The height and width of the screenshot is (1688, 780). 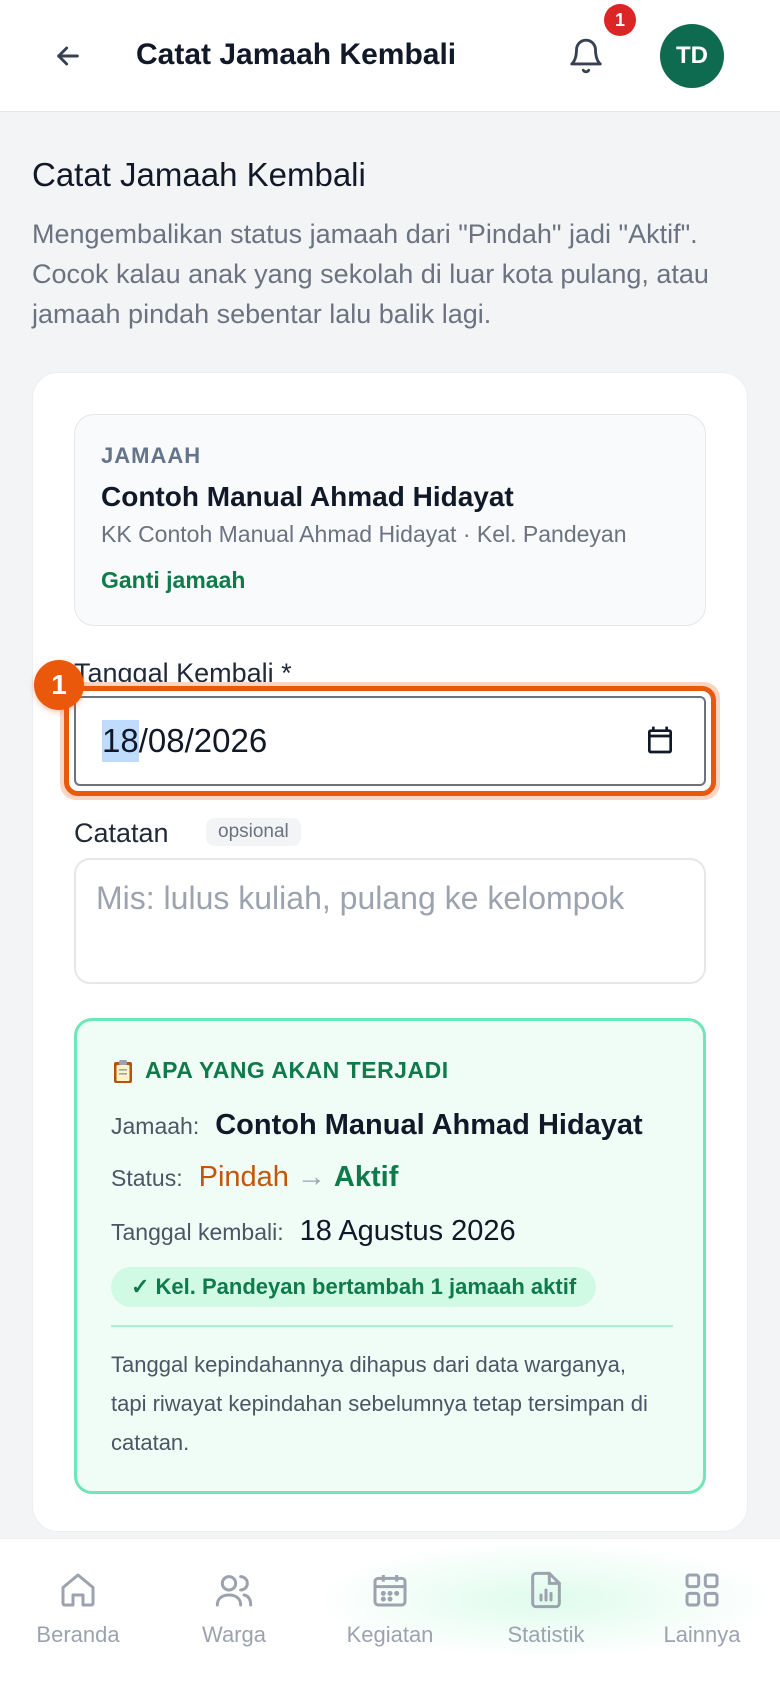 What do you see at coordinates (390, 1634) in the screenshot?
I see `nav-label: Kegiatan` at bounding box center [390, 1634].